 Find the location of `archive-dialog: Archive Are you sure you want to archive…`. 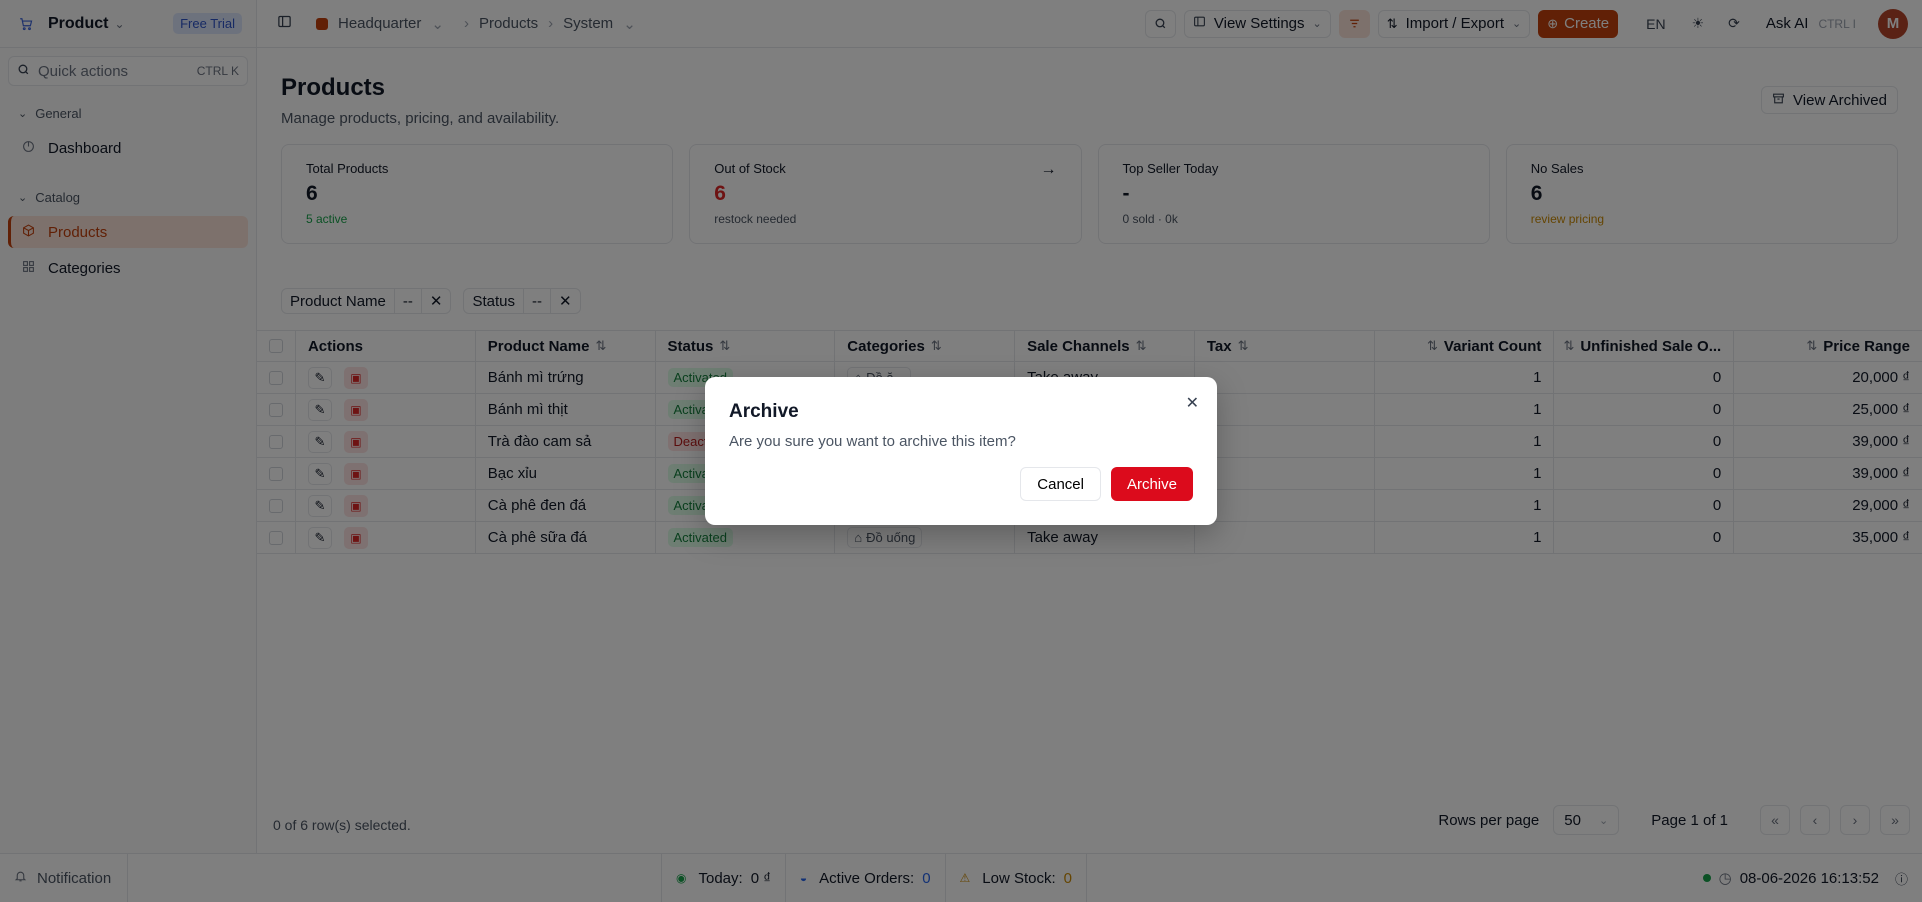

archive-dialog: Archive Are you sure you want to archive… is located at coordinates (961, 451).